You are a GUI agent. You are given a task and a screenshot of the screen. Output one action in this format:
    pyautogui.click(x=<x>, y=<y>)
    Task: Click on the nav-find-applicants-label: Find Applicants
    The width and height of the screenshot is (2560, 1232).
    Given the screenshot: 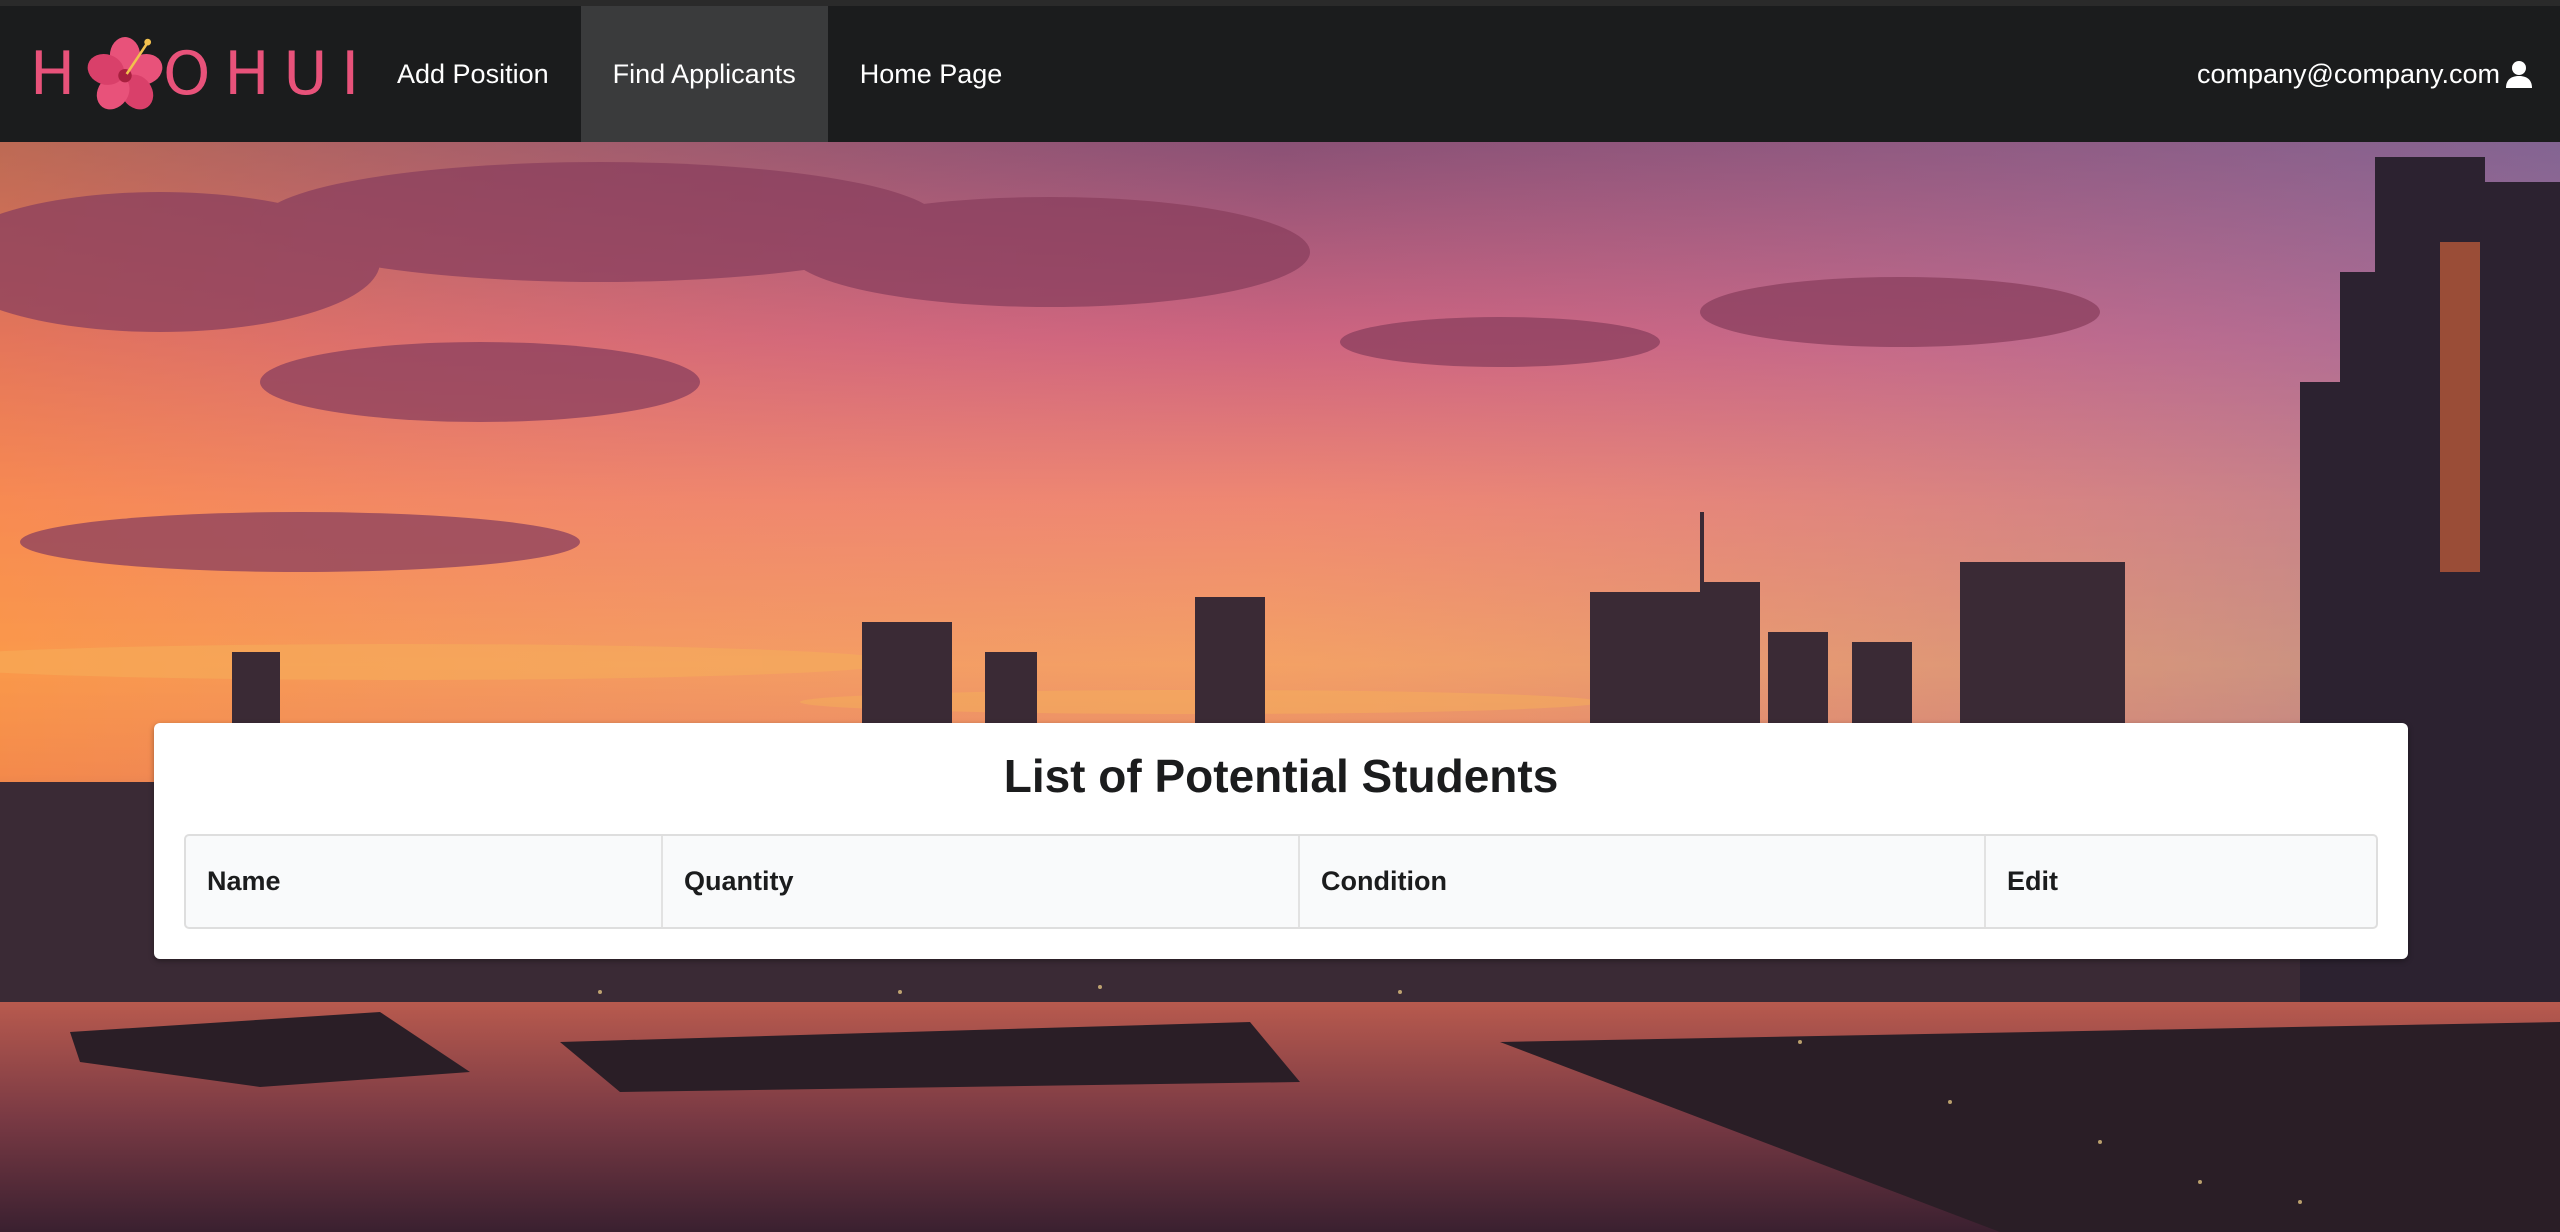 What is the action you would take?
    pyautogui.click(x=704, y=73)
    